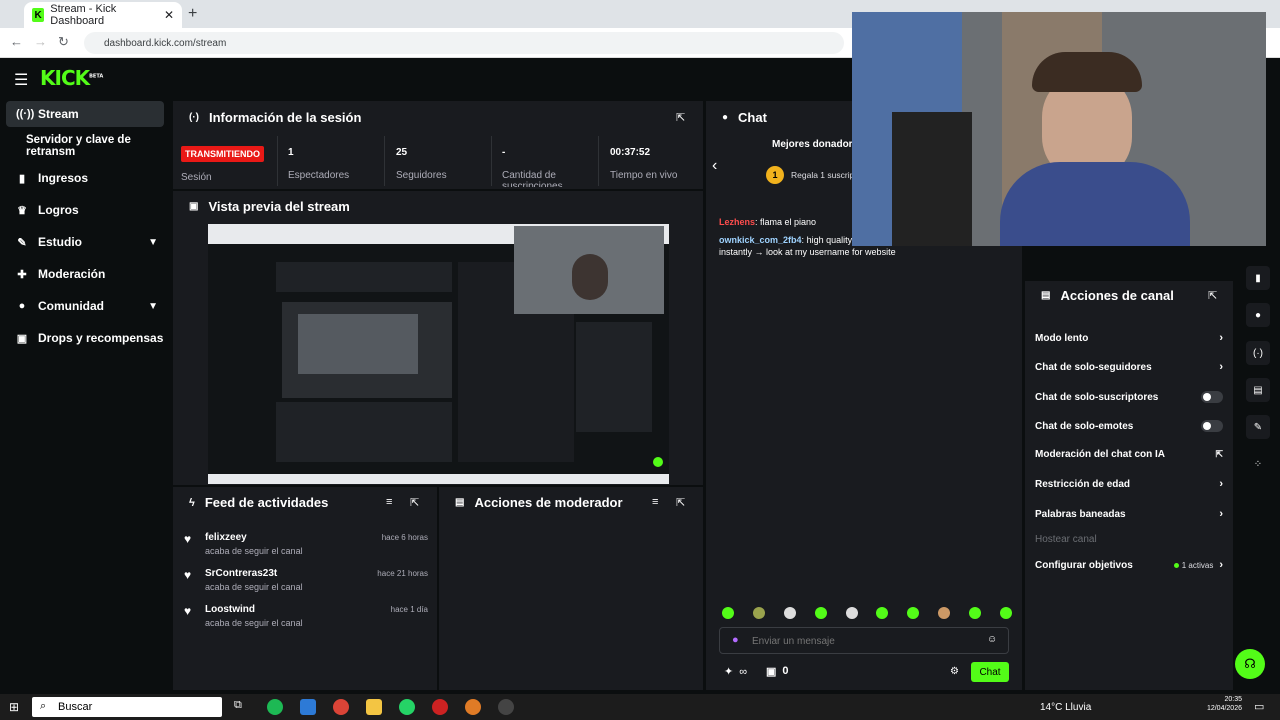  I want to click on chat-bubble-icon: ●, so click(725, 117).